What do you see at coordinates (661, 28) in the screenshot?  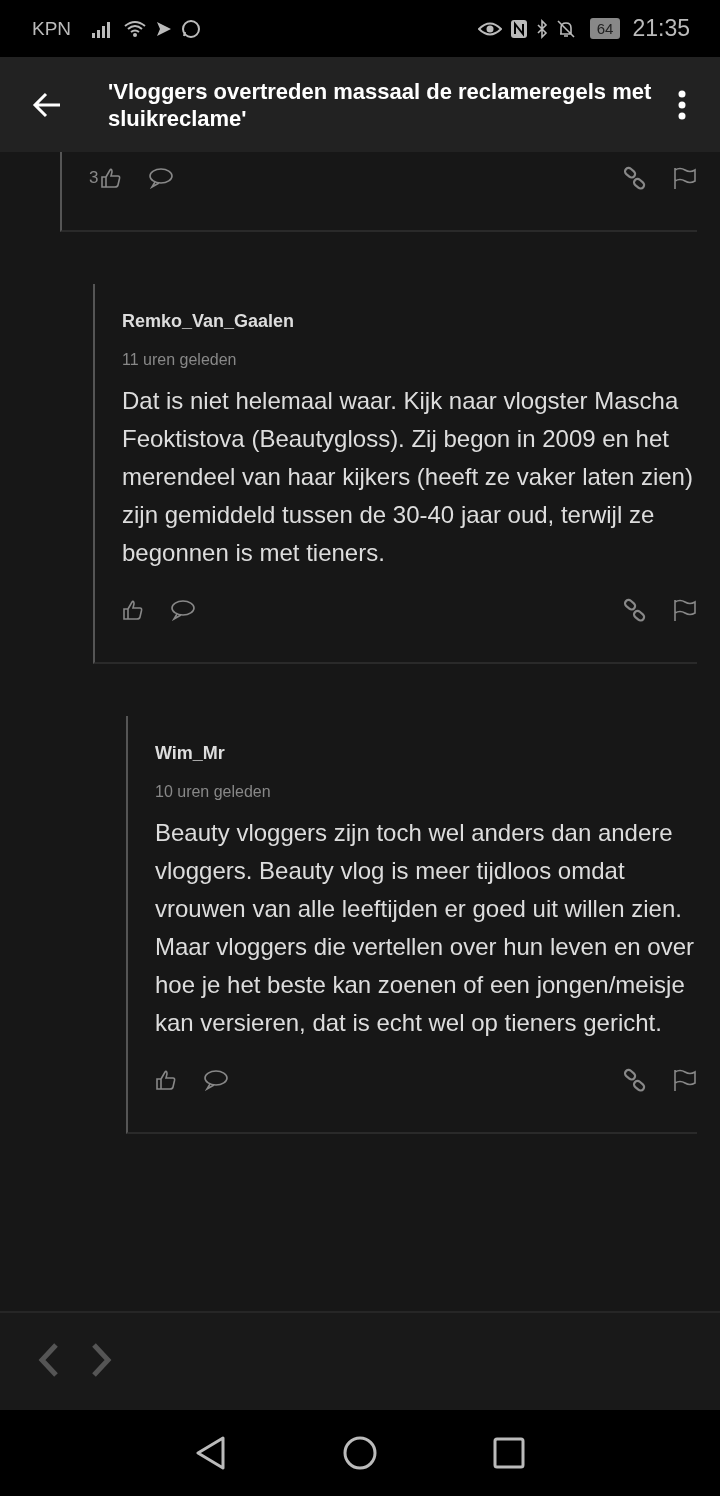 I see `clock: 21:35` at bounding box center [661, 28].